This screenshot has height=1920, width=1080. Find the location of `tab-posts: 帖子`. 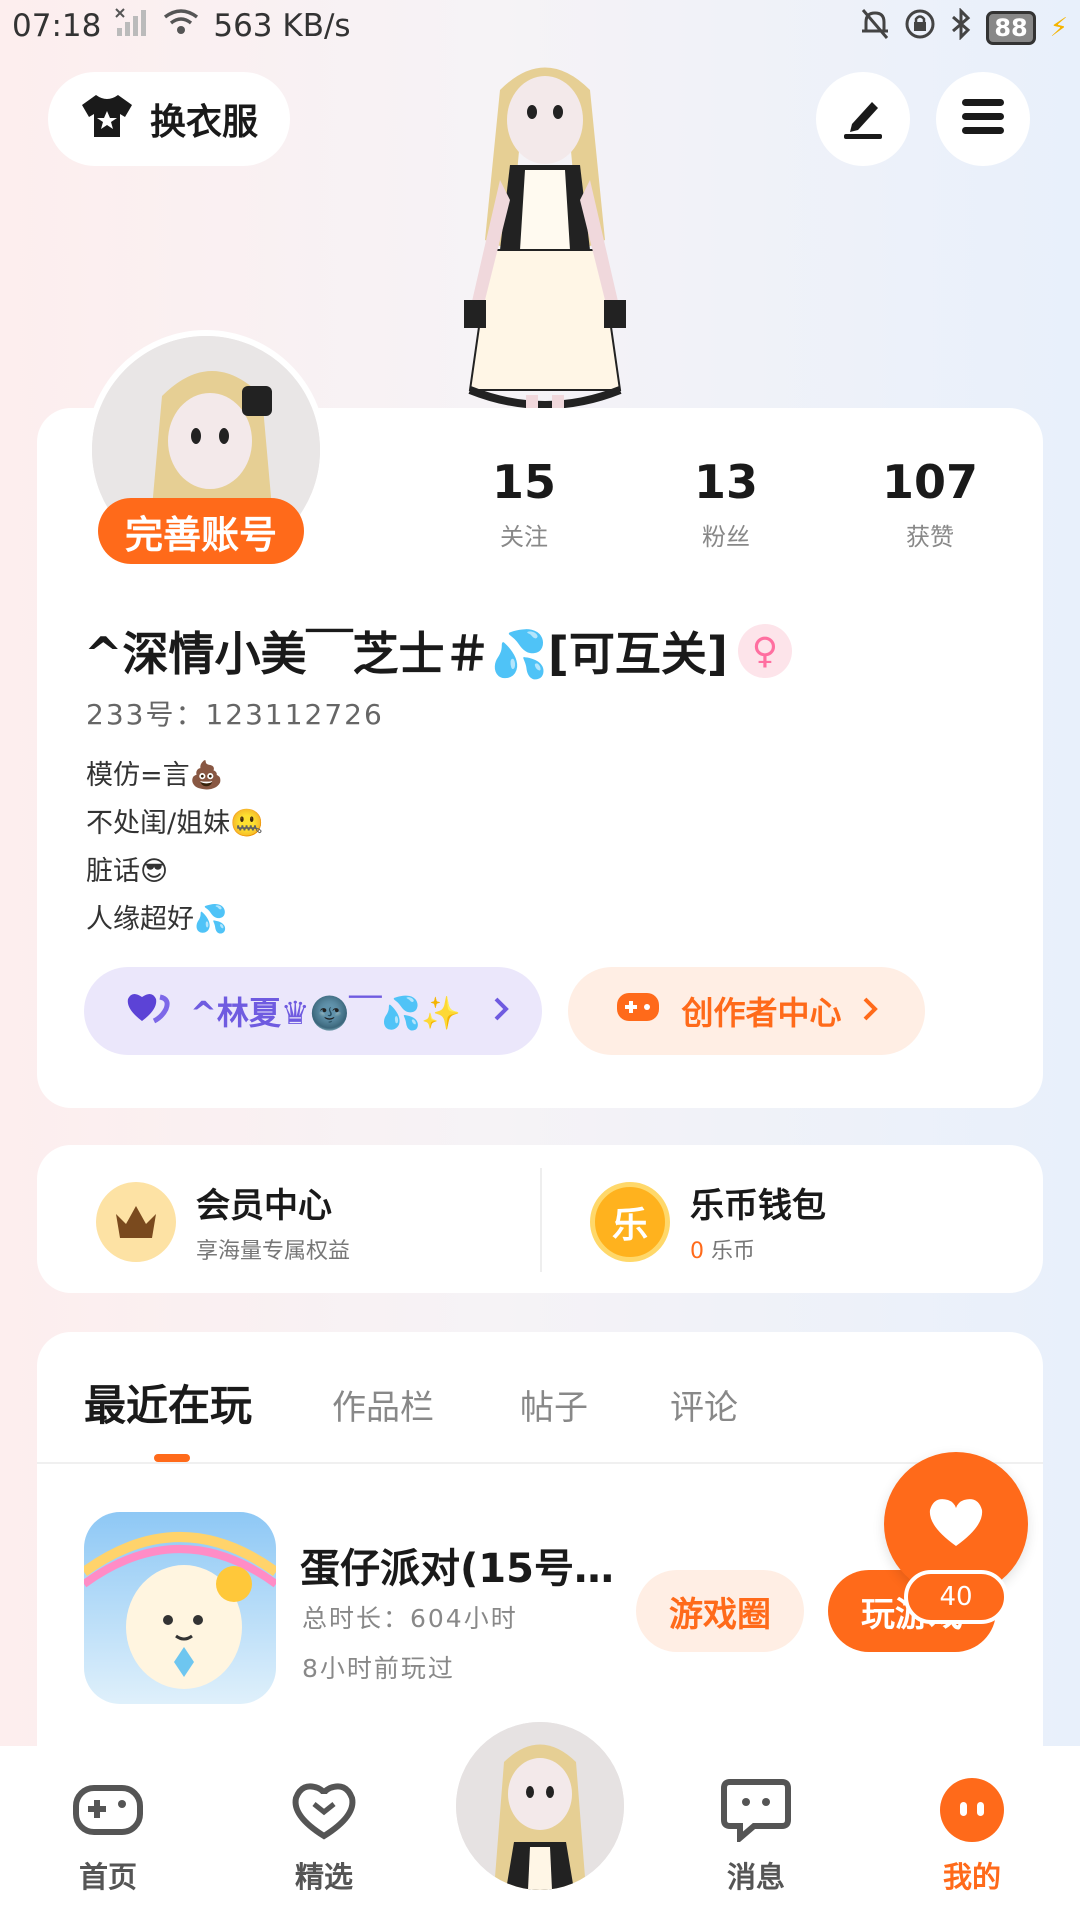

tab-posts: 帖子 is located at coordinates (554, 1404).